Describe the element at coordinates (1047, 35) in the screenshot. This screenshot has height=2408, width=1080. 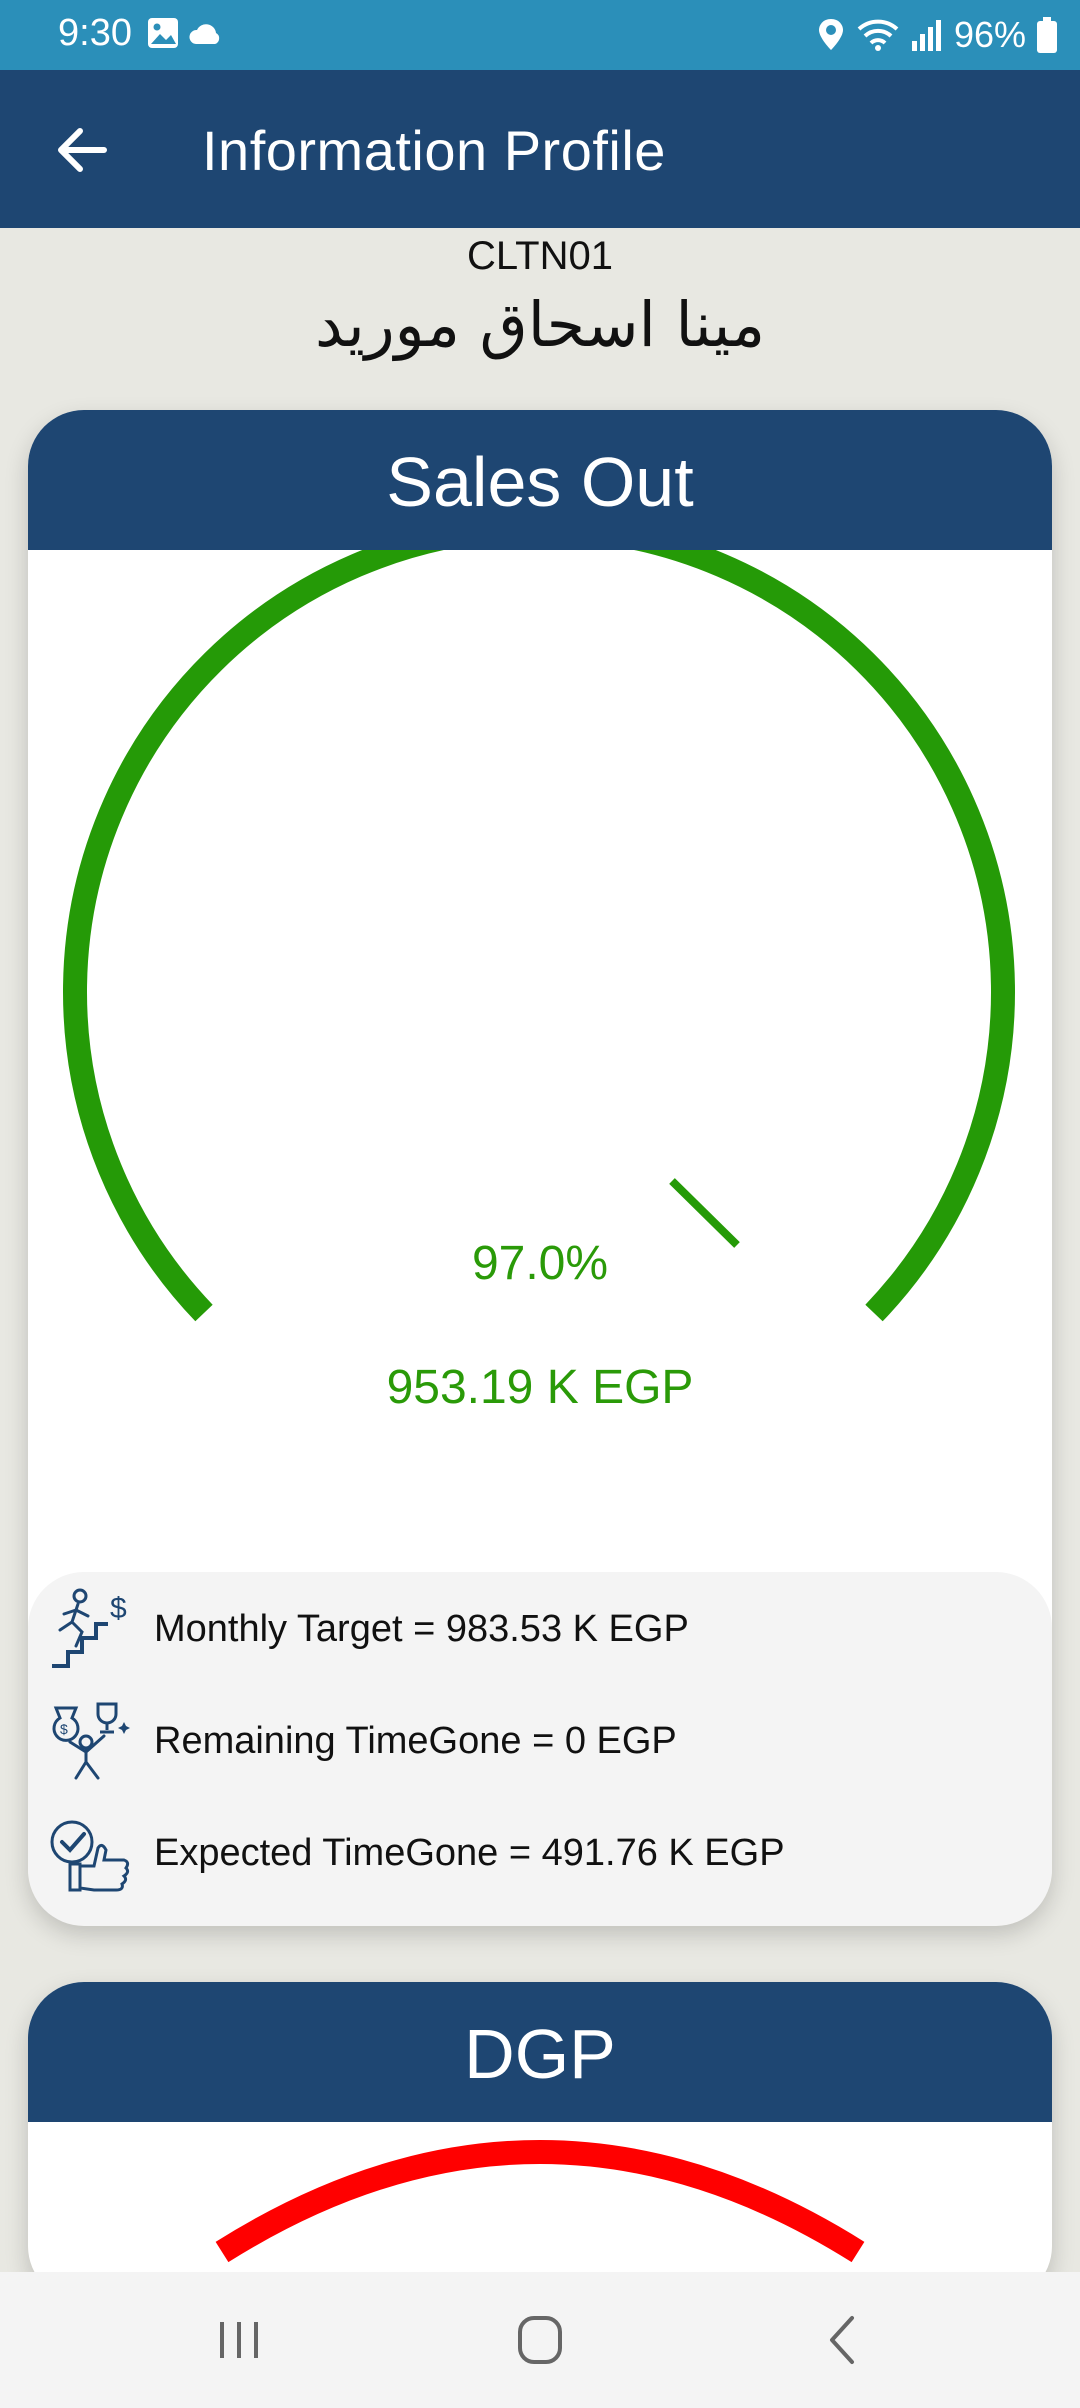
I see `battery-icon` at that location.